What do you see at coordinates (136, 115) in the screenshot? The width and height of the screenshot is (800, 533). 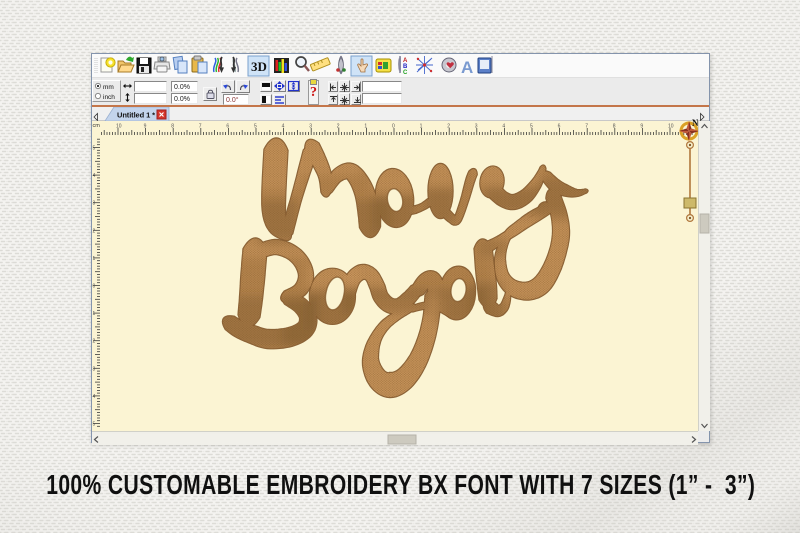 I see `svg-text: Untitled 1 *` at bounding box center [136, 115].